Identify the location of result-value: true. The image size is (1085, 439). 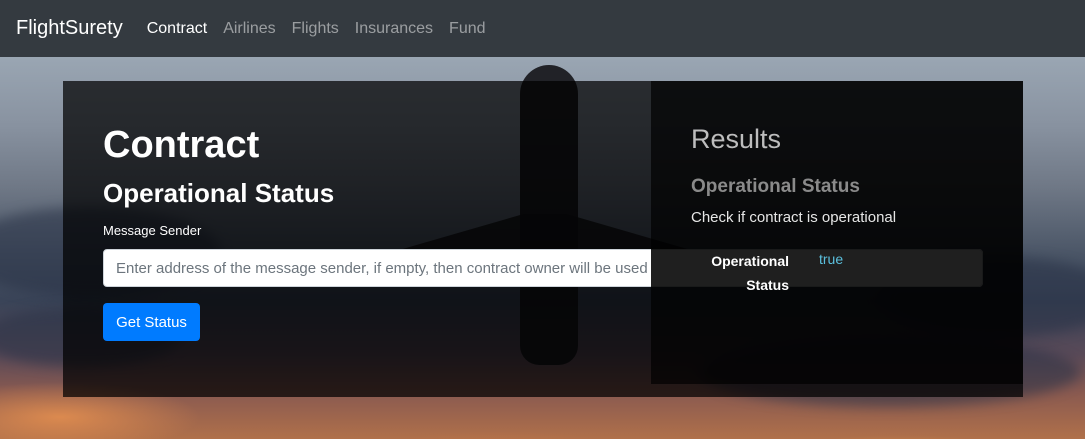
(831, 259).